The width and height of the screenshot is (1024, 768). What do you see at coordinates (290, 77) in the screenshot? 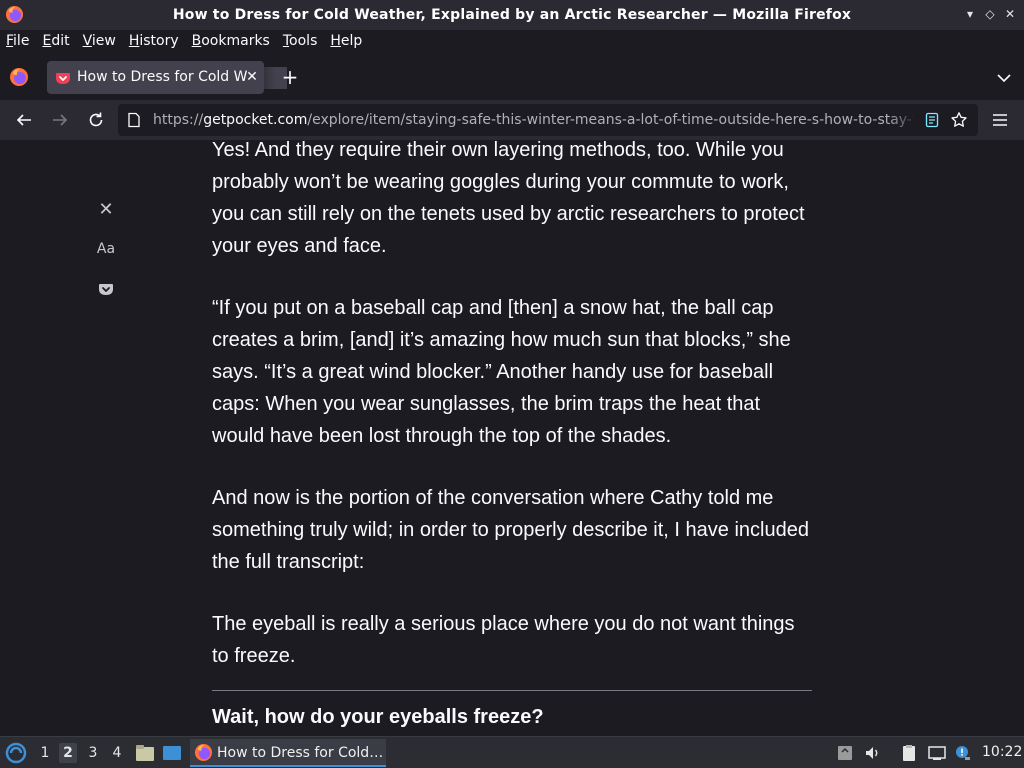
I see `new-tab-button: +` at bounding box center [290, 77].